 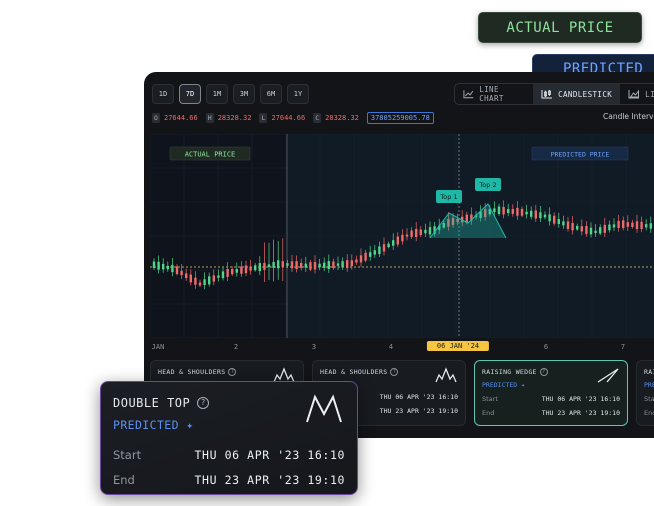 I want to click on range-button-6m: 6M, so click(x=271, y=94).